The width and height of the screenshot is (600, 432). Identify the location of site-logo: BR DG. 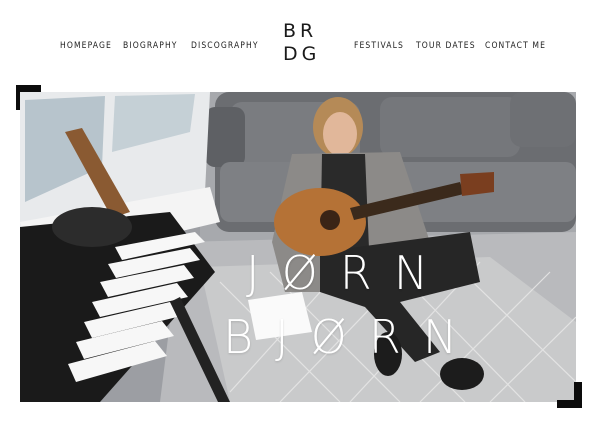
(300, 43).